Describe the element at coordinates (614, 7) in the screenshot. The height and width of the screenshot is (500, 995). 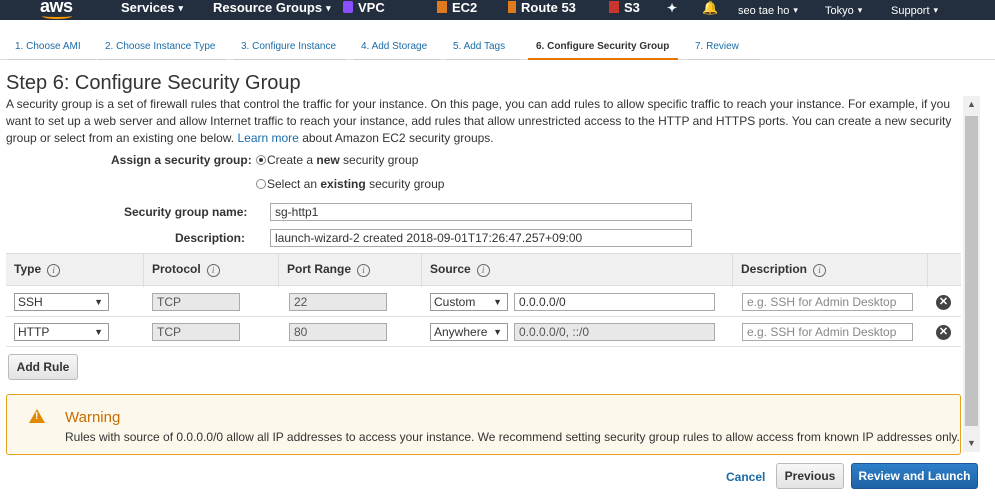
I see `s3-icon` at that location.